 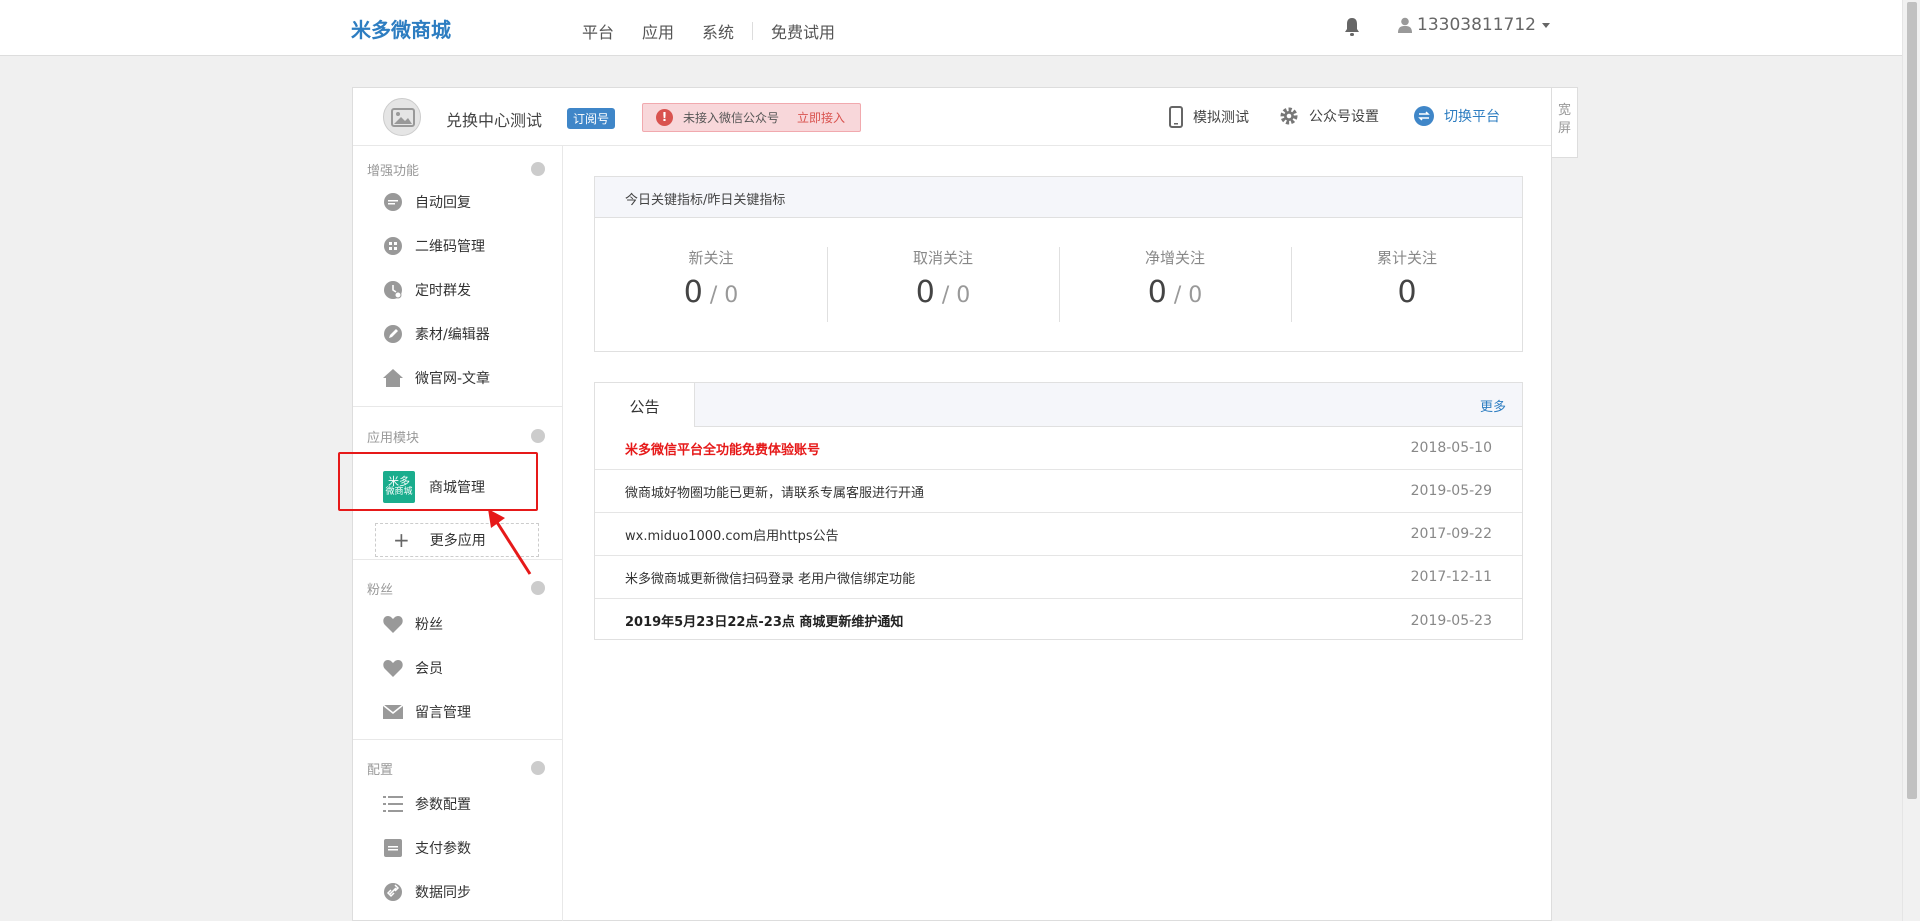 I want to click on announcement-row: wx.miduo1000.com启用https公告 2017-09-22, so click(x=1058, y=534).